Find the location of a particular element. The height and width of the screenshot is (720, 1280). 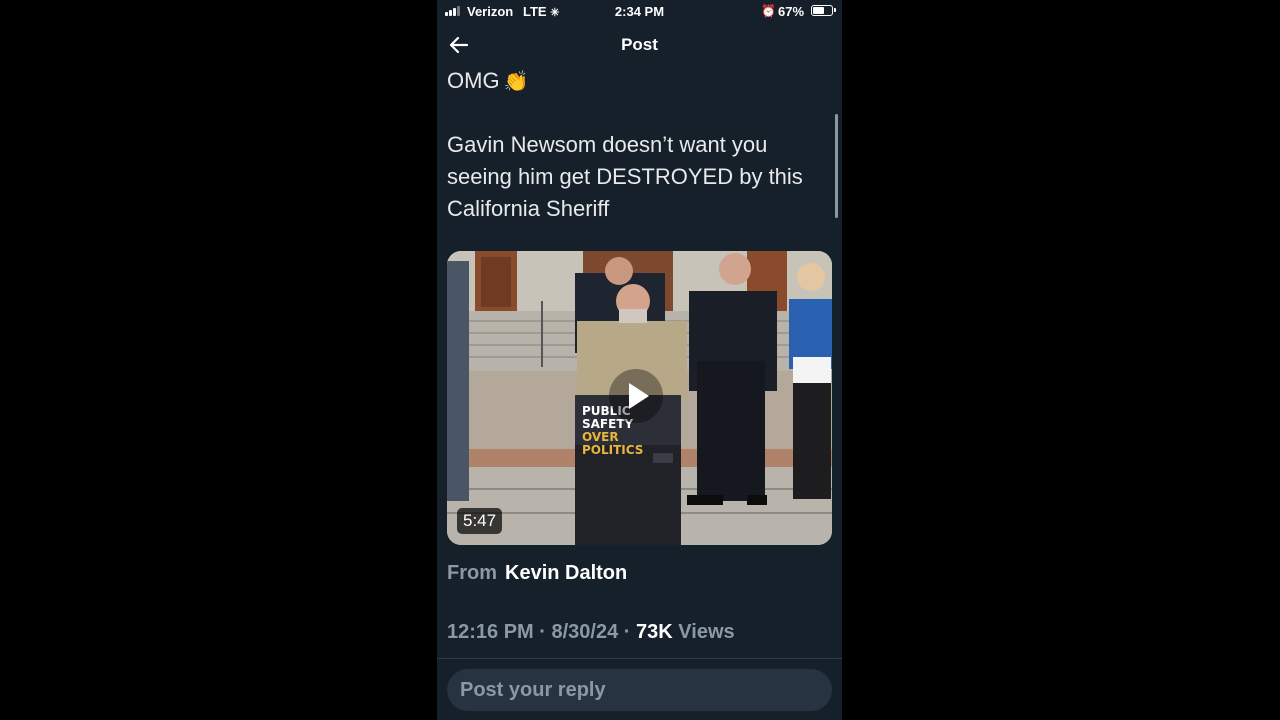

clapping-hands-icon: 👏 is located at coordinates (516, 82).